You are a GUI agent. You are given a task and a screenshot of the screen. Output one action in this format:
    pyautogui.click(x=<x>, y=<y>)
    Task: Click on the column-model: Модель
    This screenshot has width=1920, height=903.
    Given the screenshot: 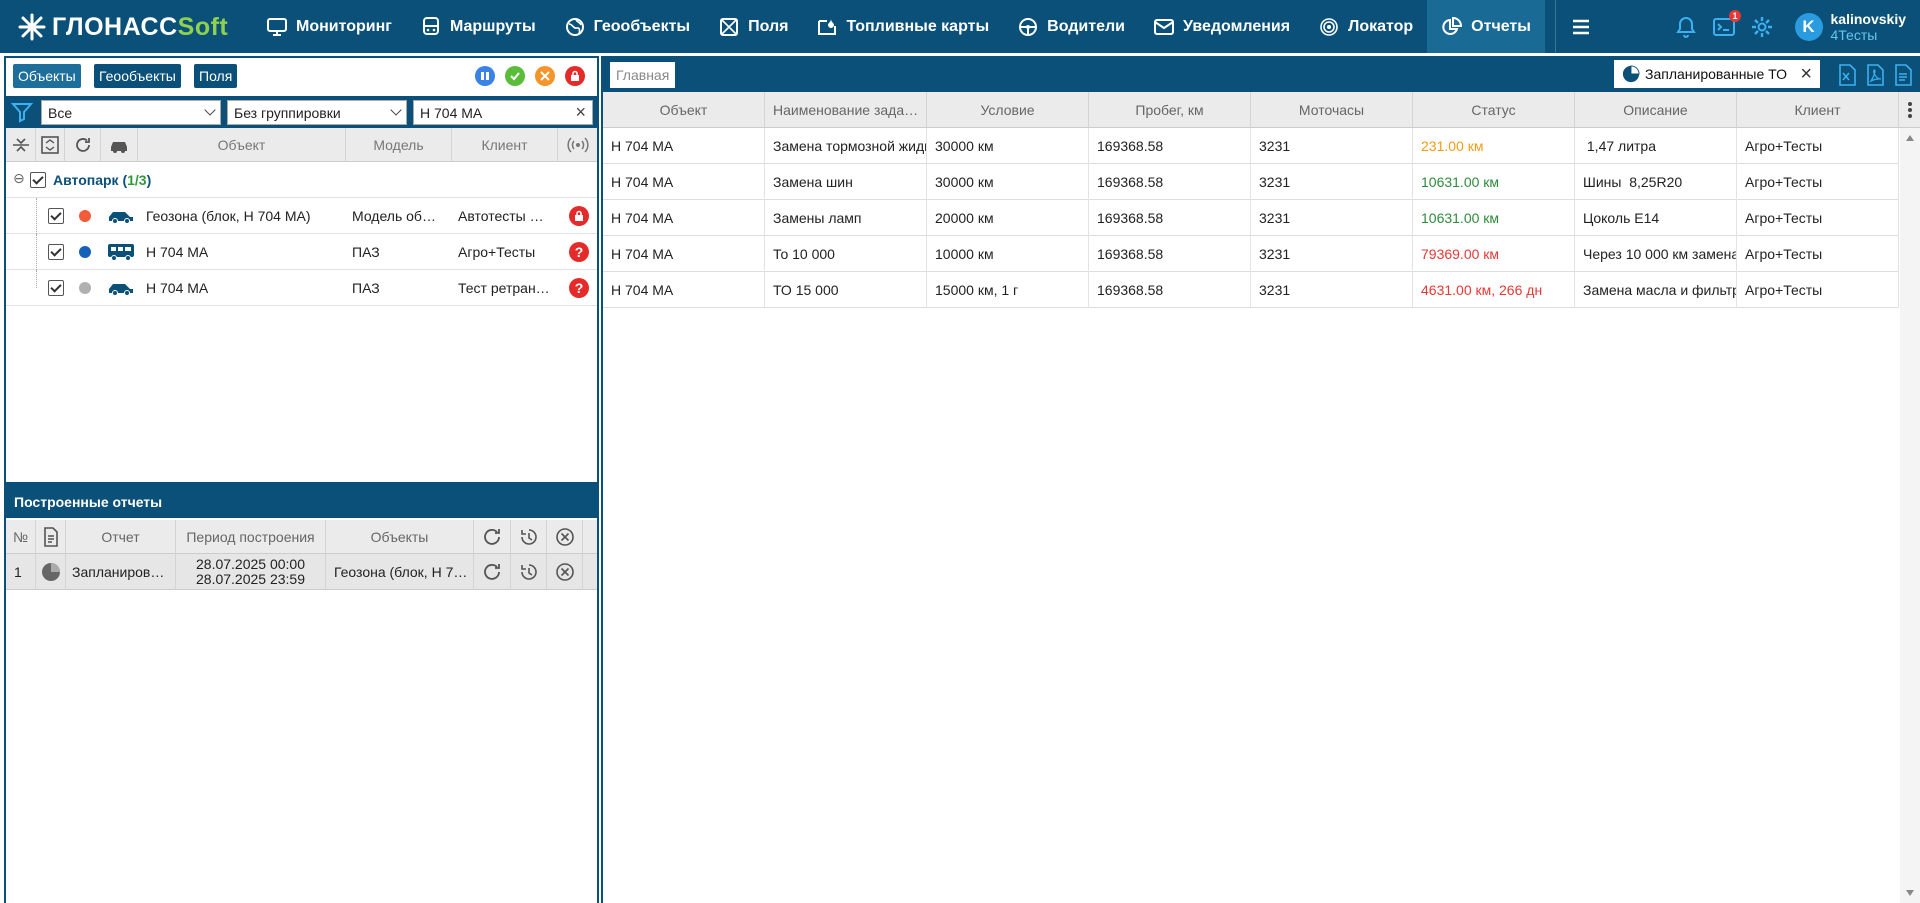 What is the action you would take?
    pyautogui.click(x=399, y=145)
    